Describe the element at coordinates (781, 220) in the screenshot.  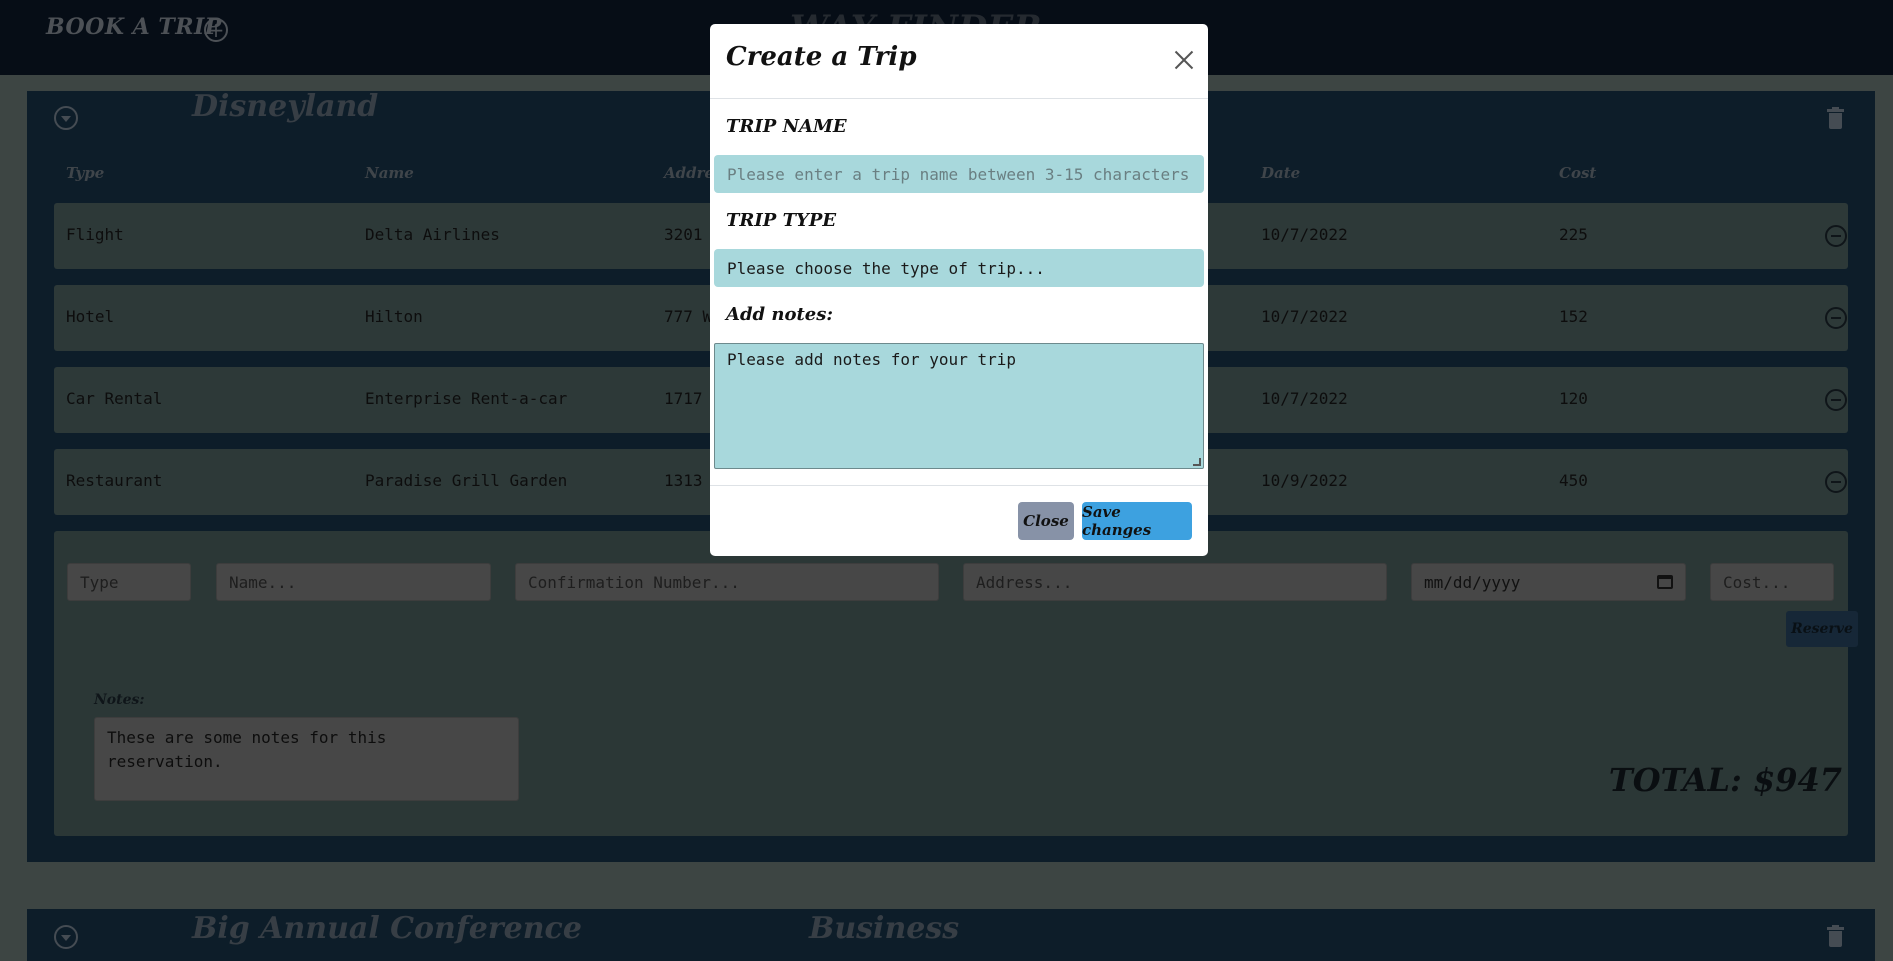
I see `trip-type-label: TRIP TYPE` at that location.